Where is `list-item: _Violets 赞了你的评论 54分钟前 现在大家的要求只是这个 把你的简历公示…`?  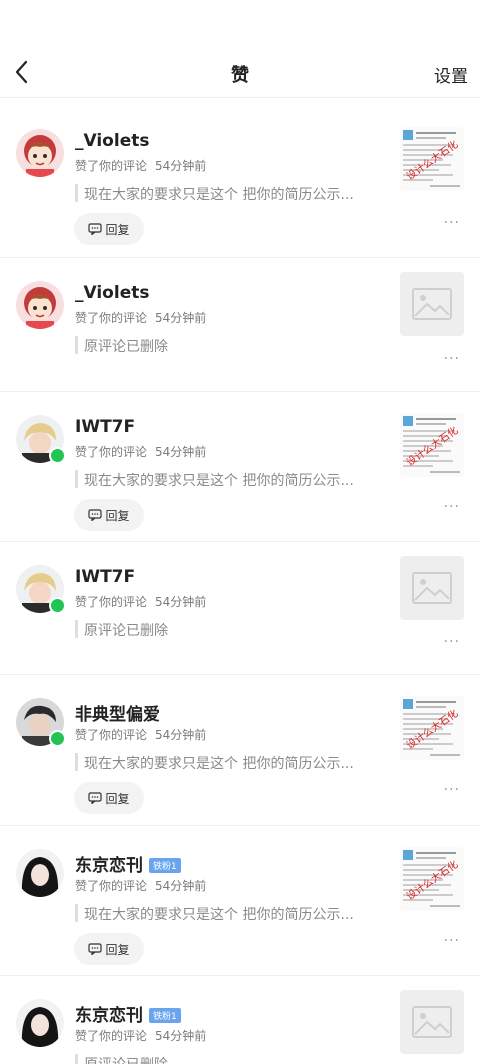
list-item: _Violets 赞了你的评论 54分钟前 现在大家的要求只是这个 把你的简历公示… is located at coordinates (240, 181).